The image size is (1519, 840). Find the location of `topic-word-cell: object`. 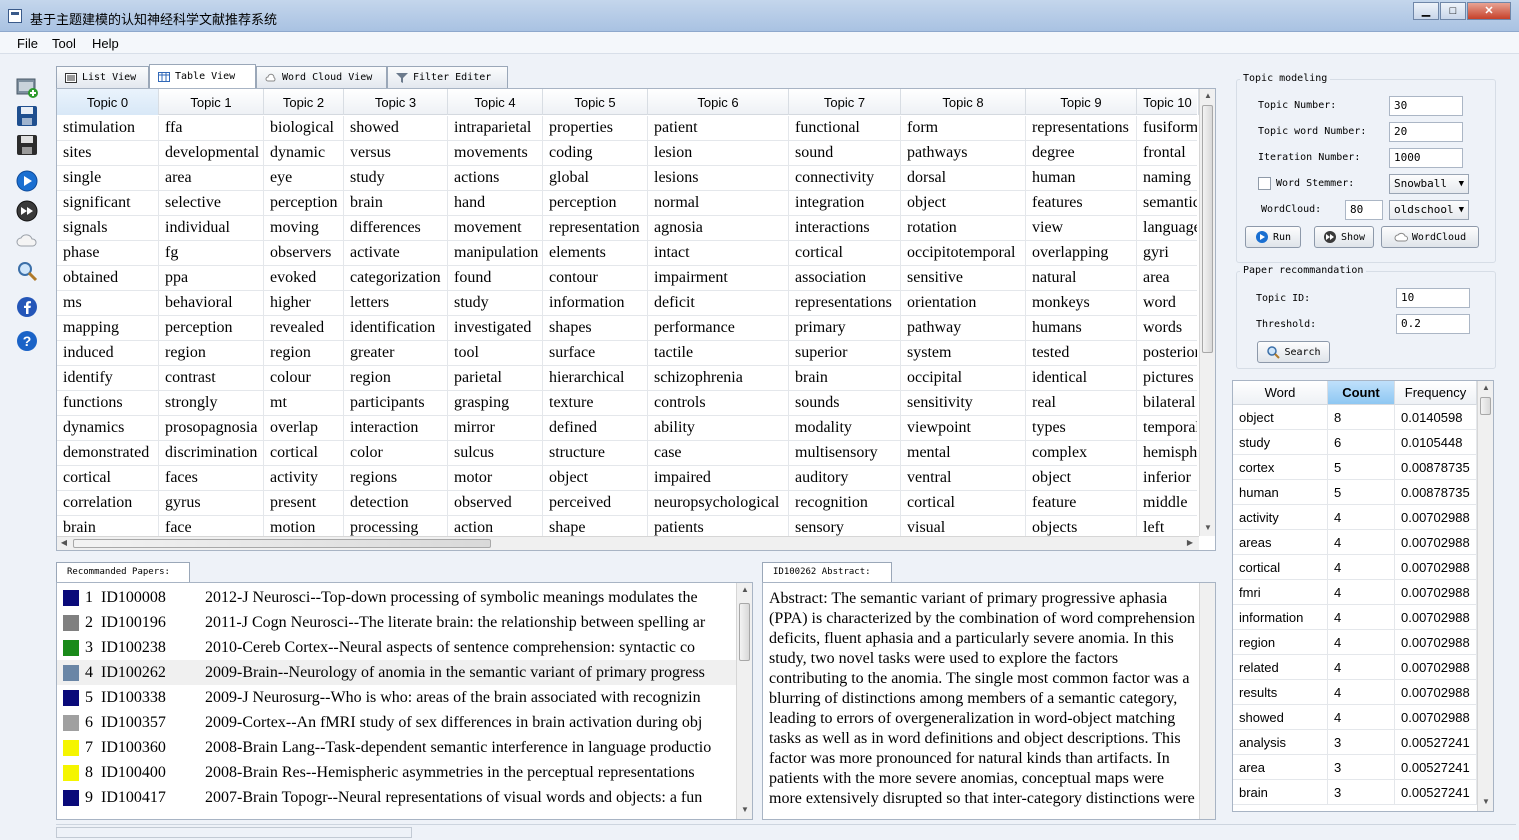

topic-word-cell: object is located at coordinates (1081, 478).